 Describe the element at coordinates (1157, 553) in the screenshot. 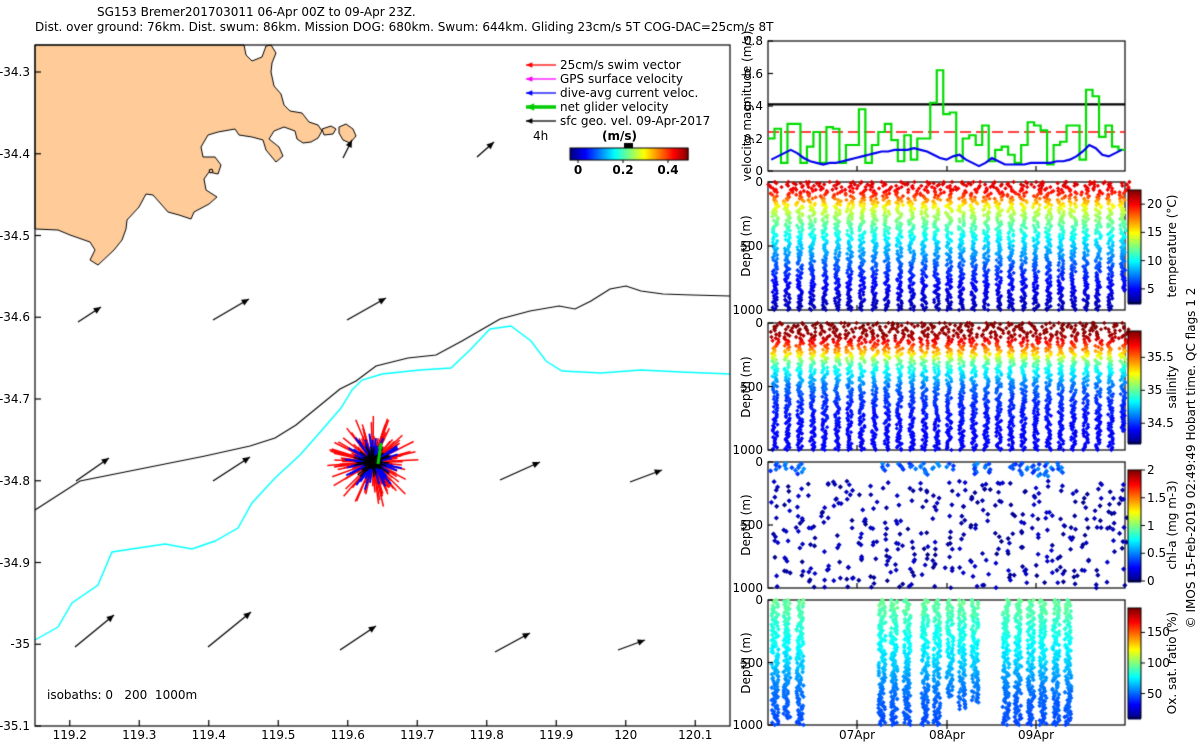

I see `colorbar-tick-label: 0.5` at that location.